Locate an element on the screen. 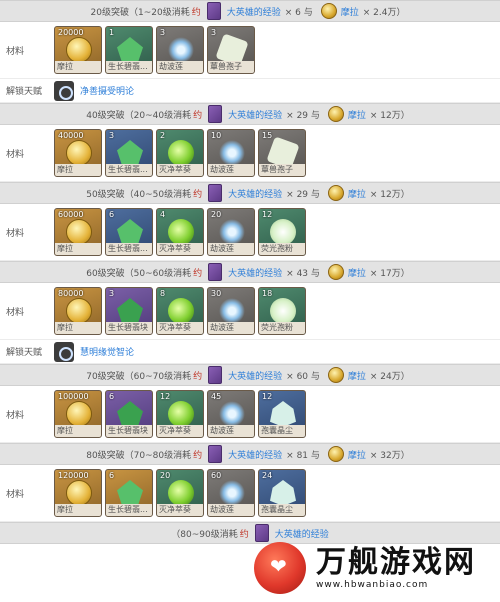 The width and height of the screenshot is (500, 602). material-row: 材料 40000 摩拉 3 生长碧翡... 2 灭净萃葵 10 劫波莲 15 蕈兽孢子 is located at coordinates (250, 153).